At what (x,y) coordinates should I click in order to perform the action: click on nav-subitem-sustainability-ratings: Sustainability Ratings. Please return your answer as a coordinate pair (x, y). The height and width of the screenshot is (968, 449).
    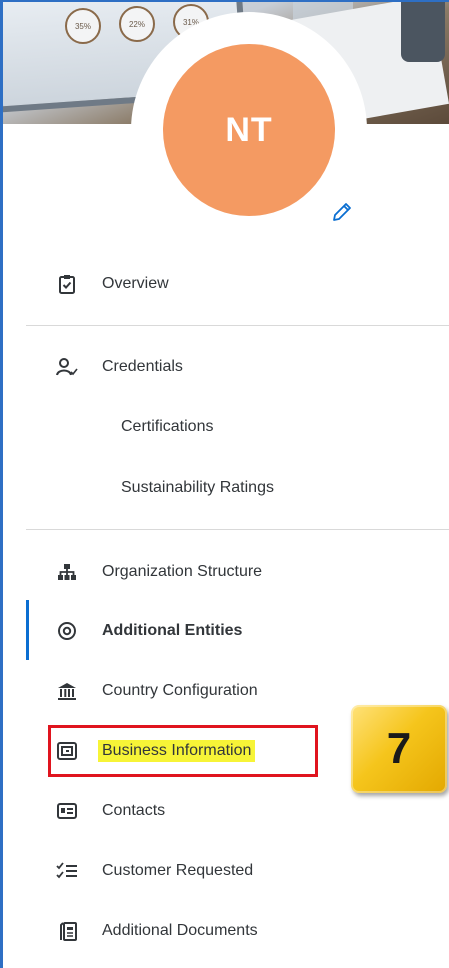
    Looking at the image, I should click on (197, 488).